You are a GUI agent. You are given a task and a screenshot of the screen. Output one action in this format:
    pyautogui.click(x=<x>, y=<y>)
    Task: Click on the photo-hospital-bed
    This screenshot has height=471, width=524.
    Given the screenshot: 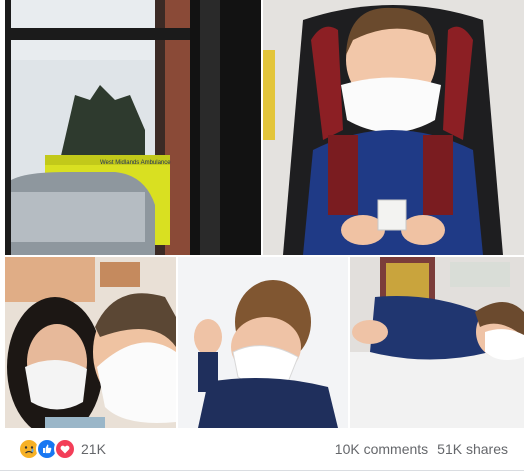 What is the action you would take?
    pyautogui.click(x=263, y=342)
    